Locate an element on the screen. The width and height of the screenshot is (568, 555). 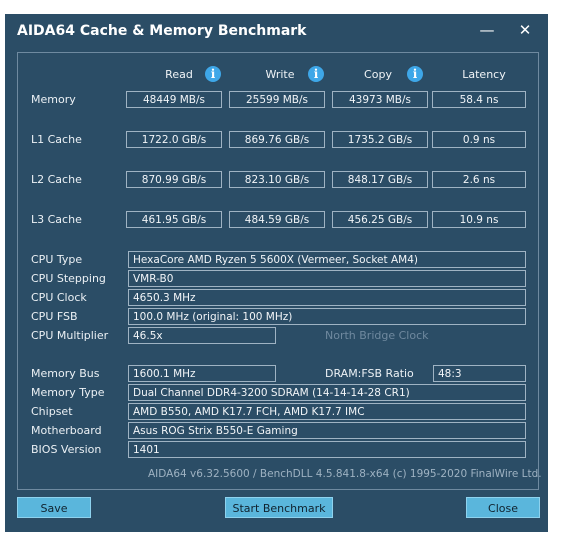
close-button: Close is located at coordinates (503, 507).